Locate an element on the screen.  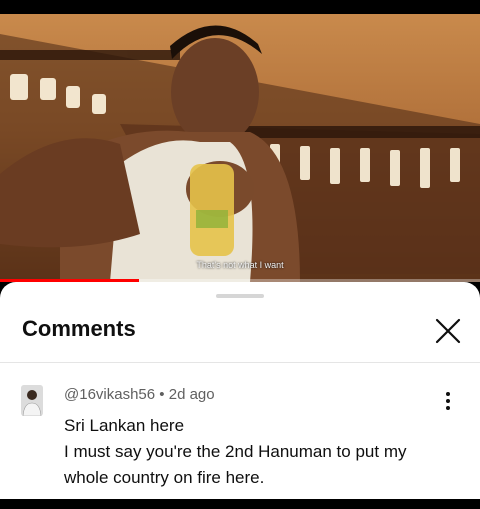
close-icon is located at coordinates (448, 331).